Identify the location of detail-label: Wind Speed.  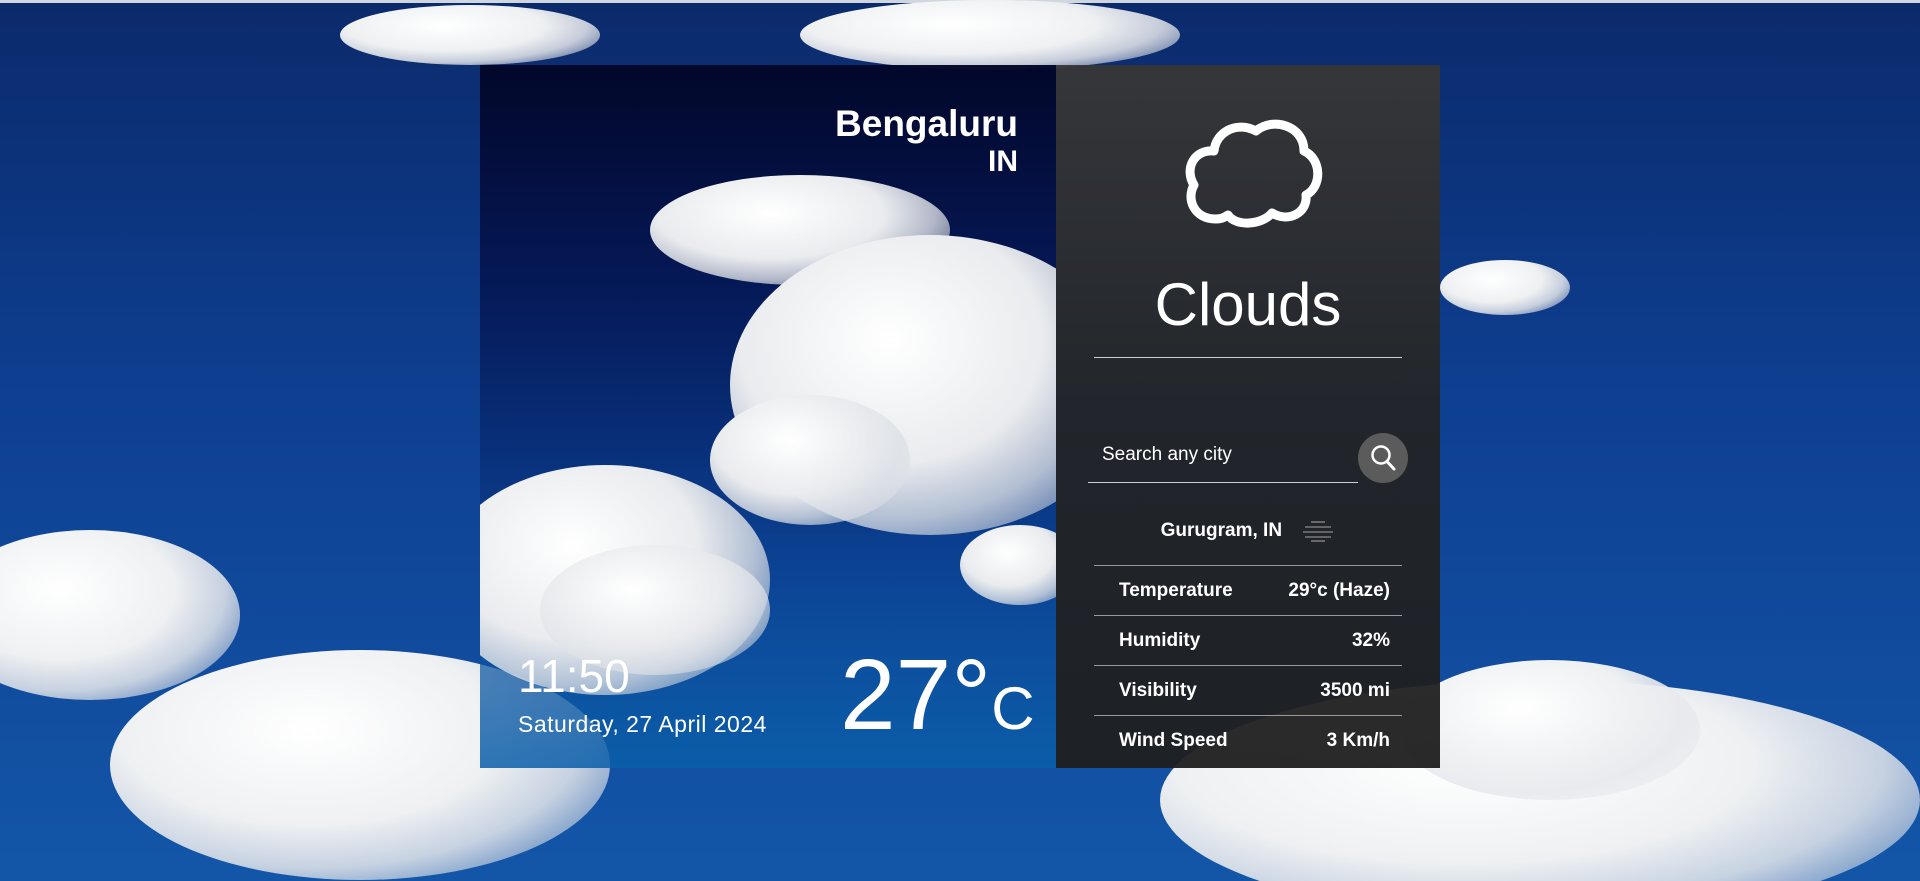
(1173, 740).